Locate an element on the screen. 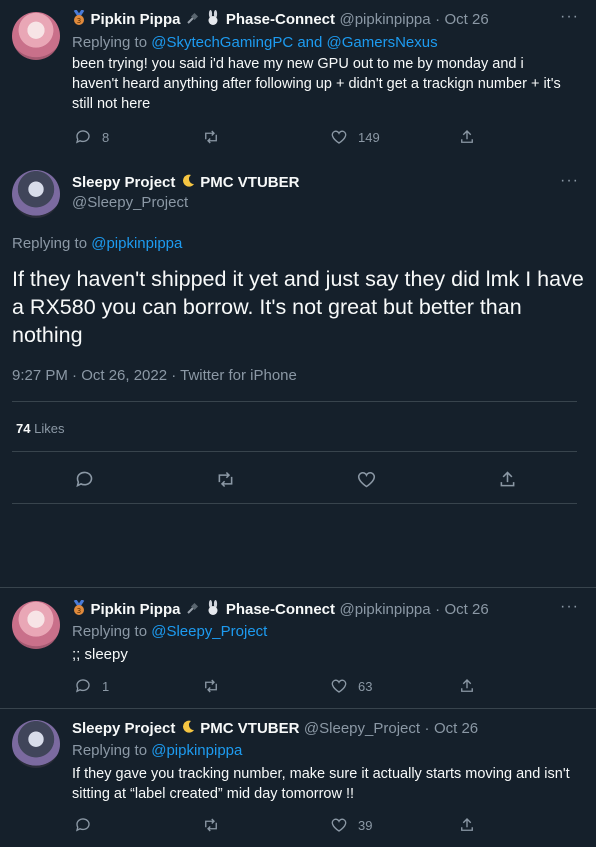  replying-to-link: @Sleepy_Project is located at coordinates (209, 631).